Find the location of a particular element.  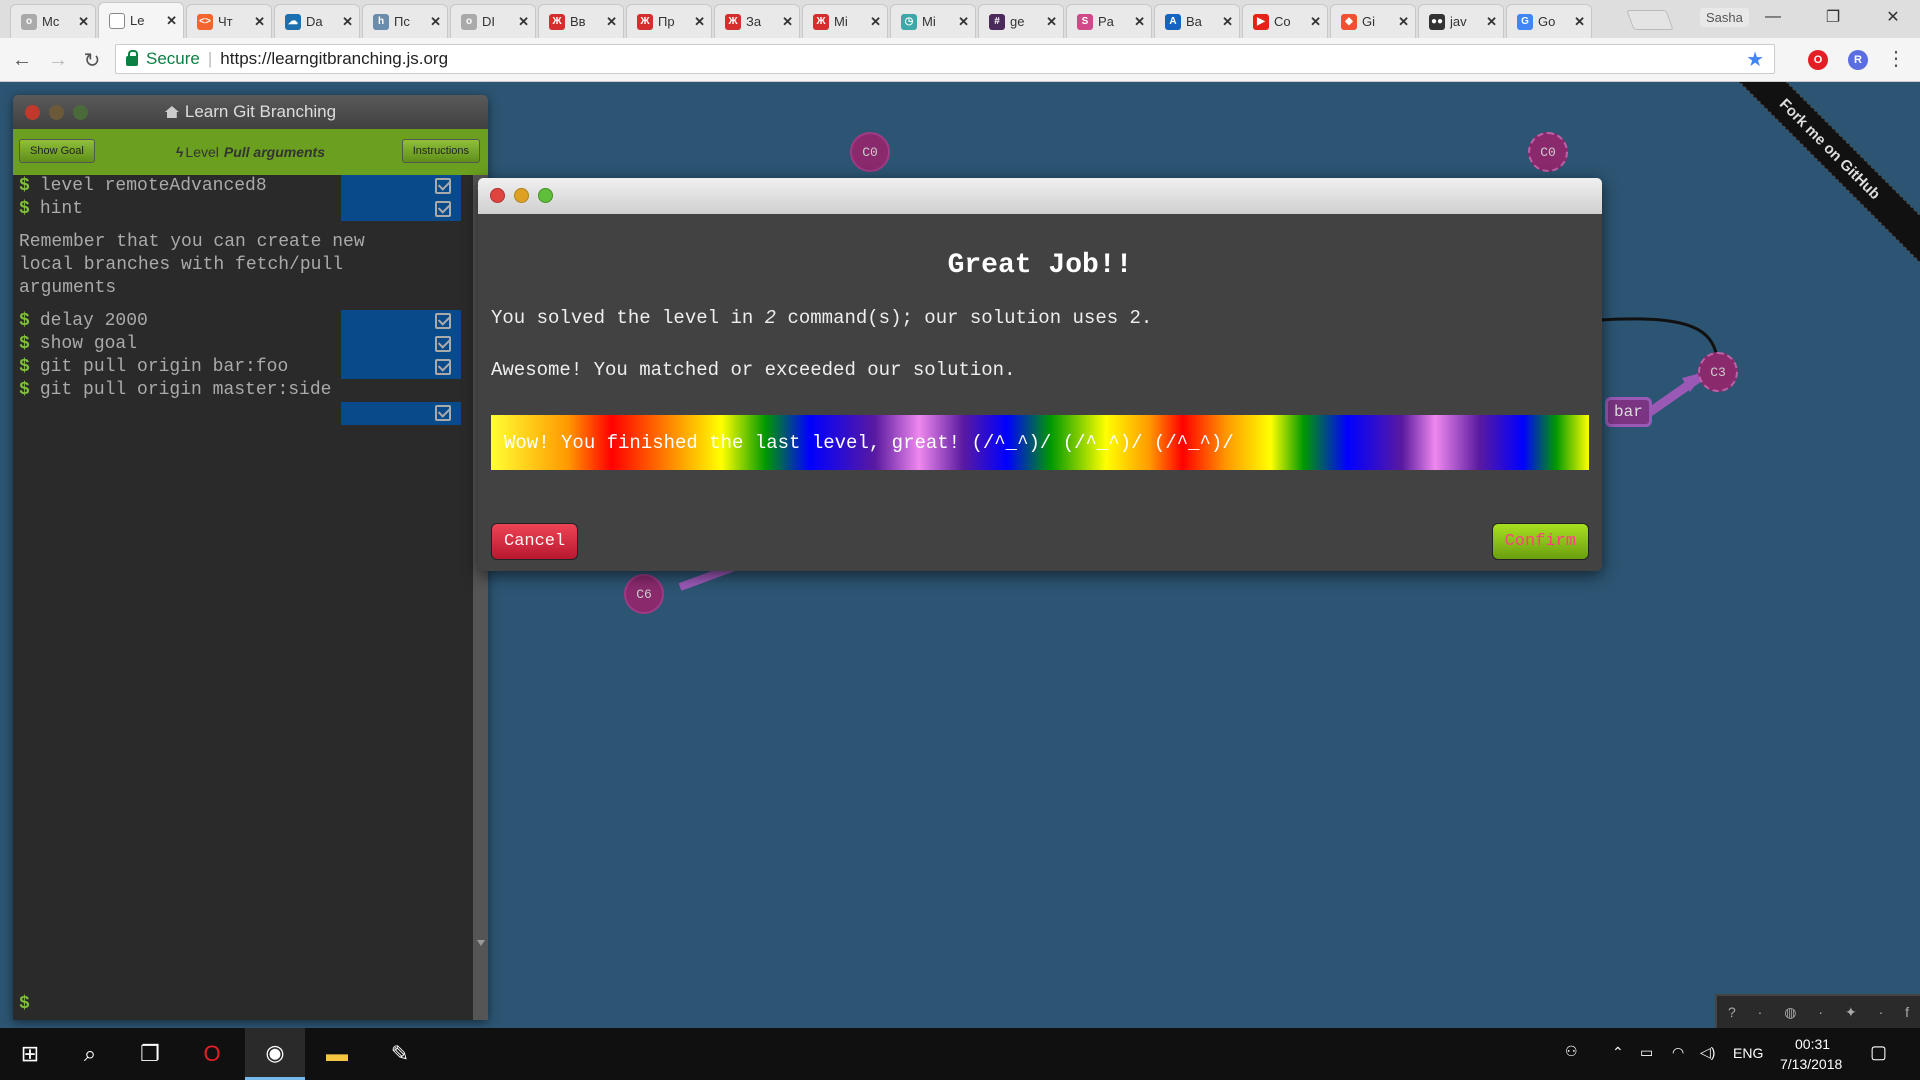

browser-tab: ☁ Da ✕ is located at coordinates (317, 21).